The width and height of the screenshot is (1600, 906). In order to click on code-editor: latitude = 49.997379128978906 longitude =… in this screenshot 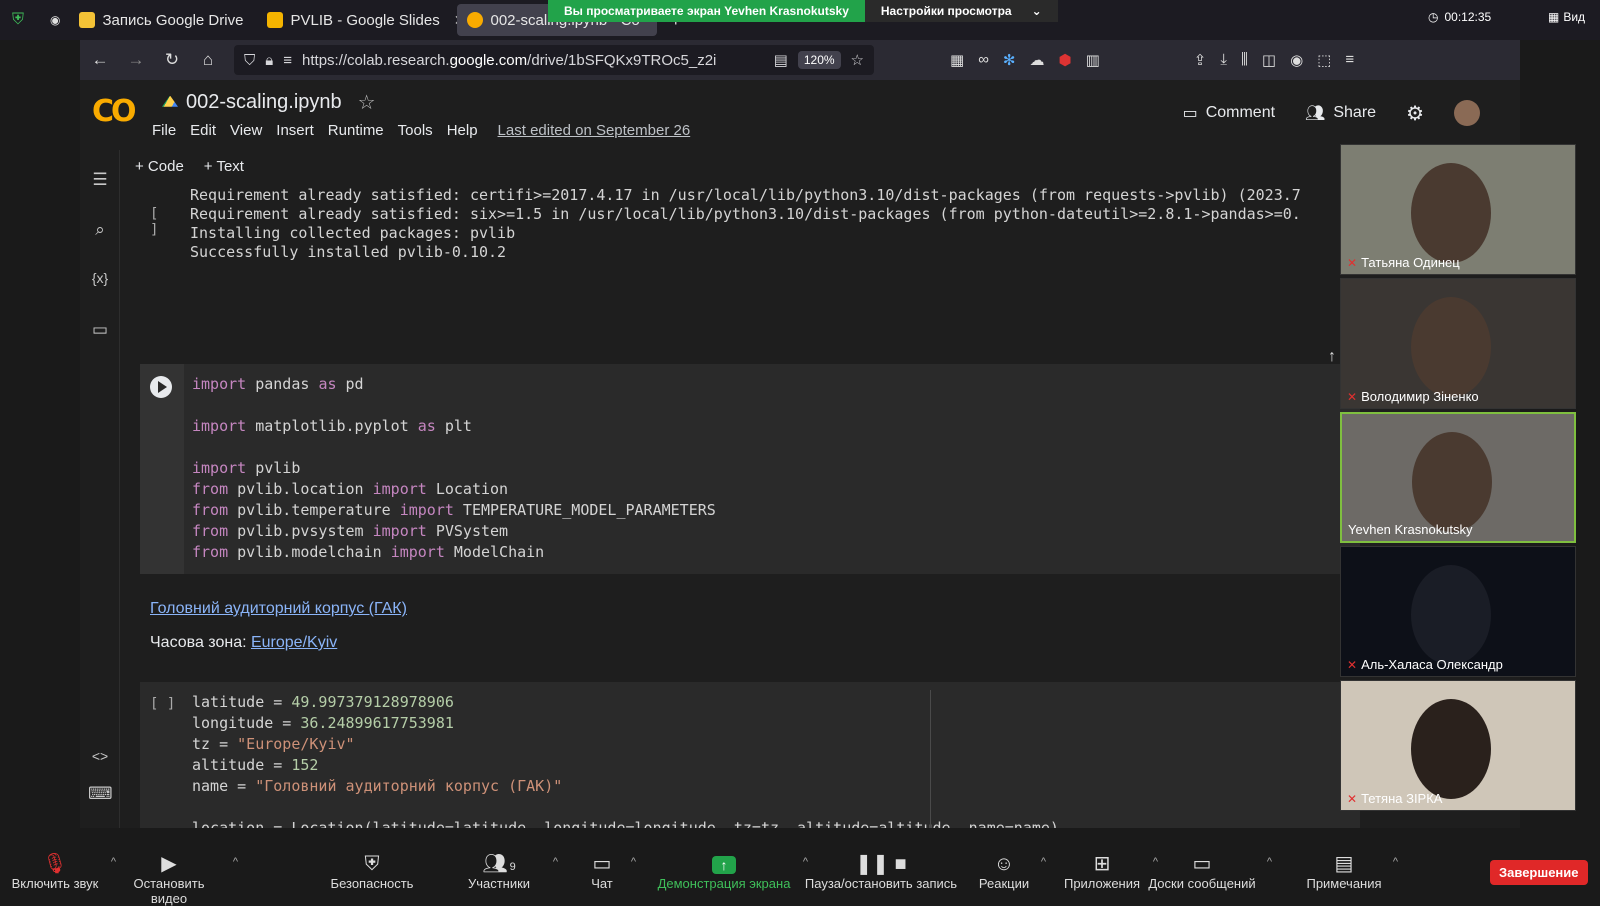, I will do `click(625, 760)`.